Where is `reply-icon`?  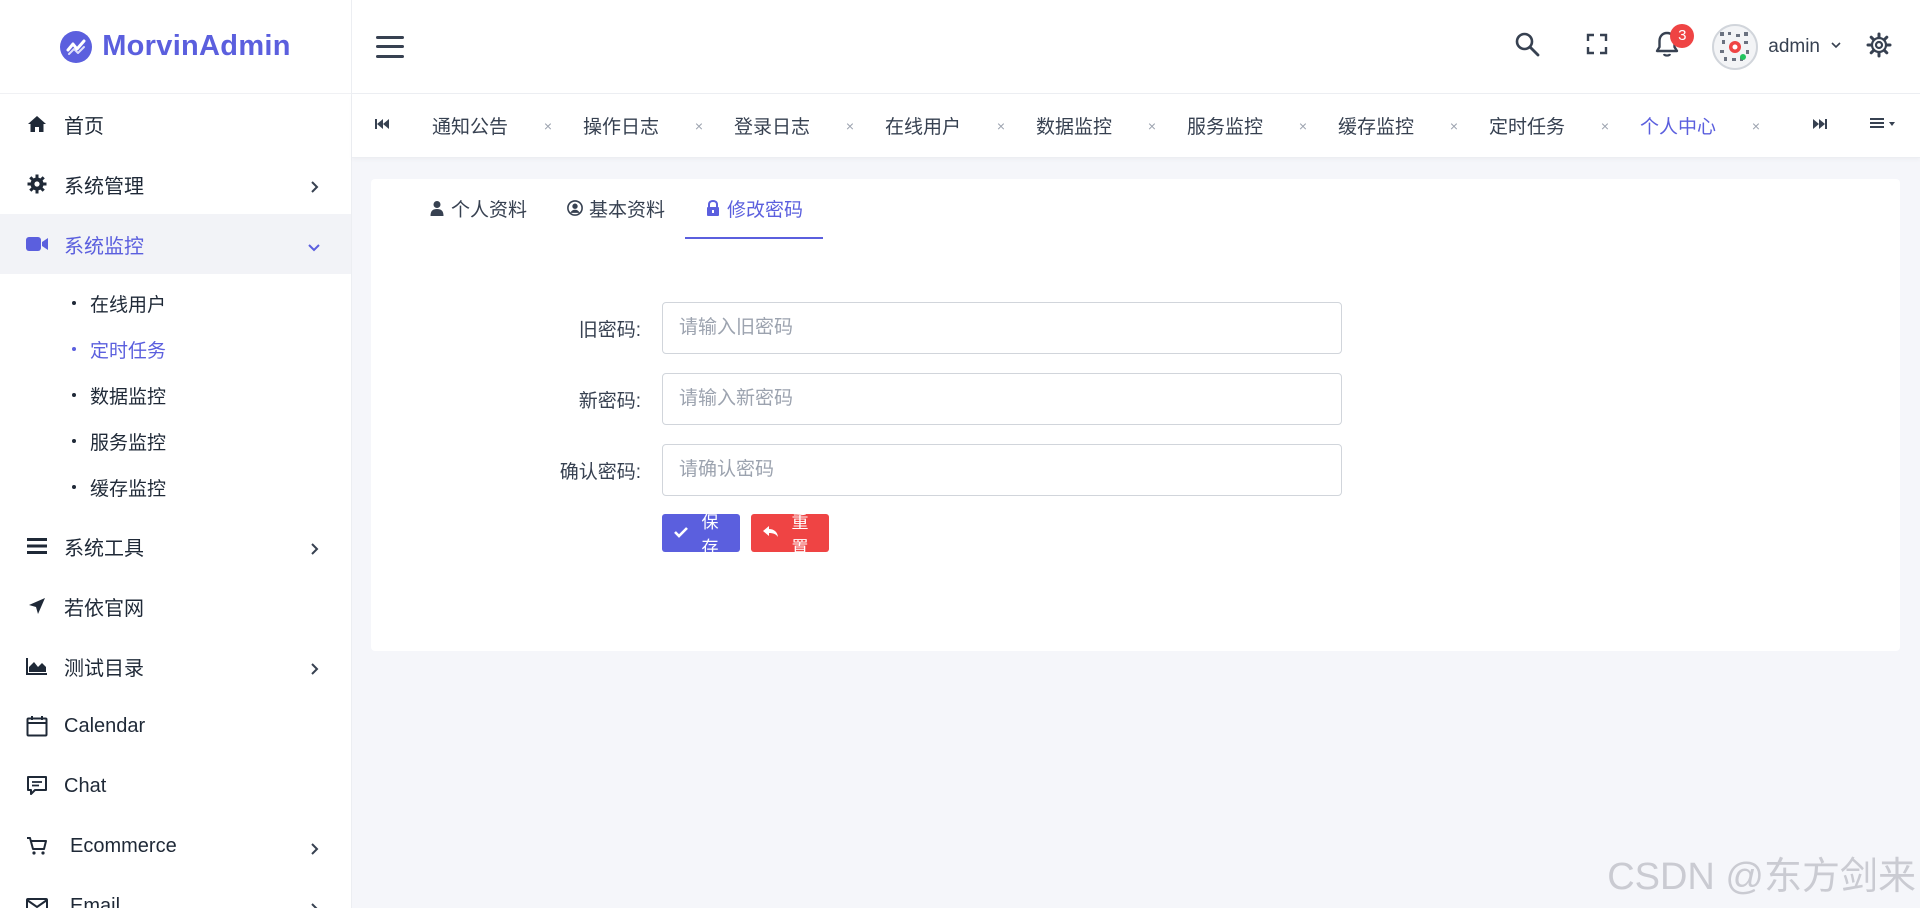 reply-icon is located at coordinates (771, 533).